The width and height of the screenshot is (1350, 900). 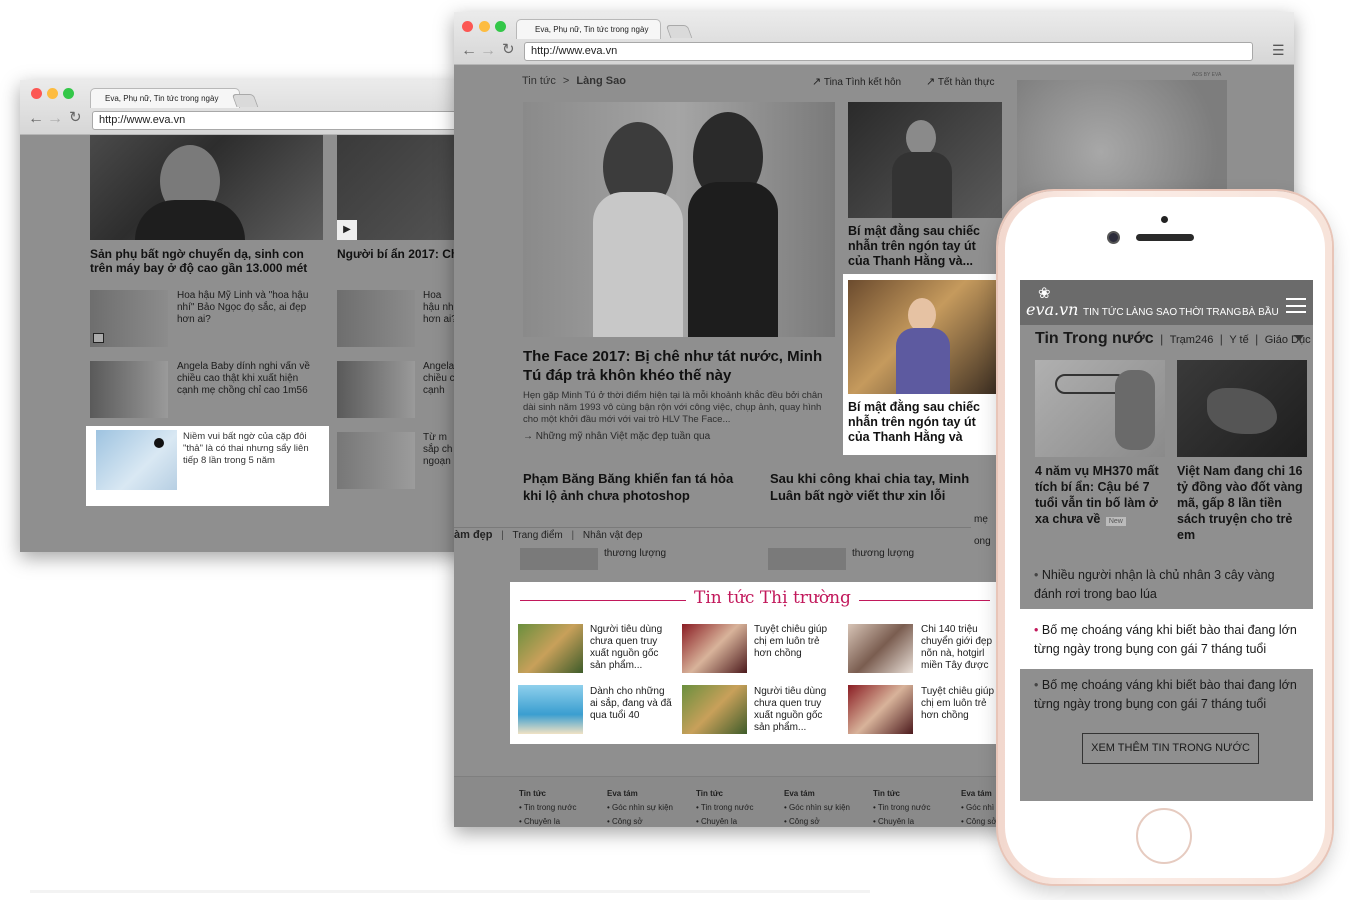 What do you see at coordinates (539, 81) in the screenshot?
I see `breadcrumb-root: Tin tức` at bounding box center [539, 81].